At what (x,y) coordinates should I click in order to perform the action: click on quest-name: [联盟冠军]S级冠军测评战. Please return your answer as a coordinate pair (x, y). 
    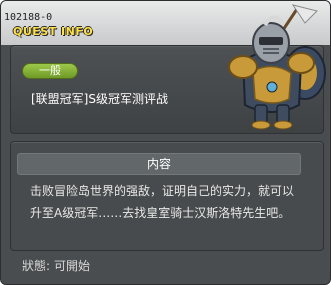
    Looking at the image, I should click on (99, 99).